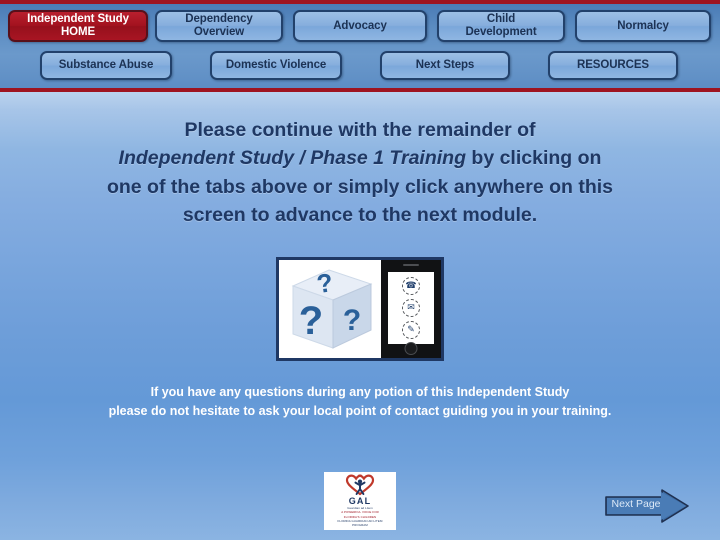  I want to click on gal-wordmark: GAL, so click(360, 501).